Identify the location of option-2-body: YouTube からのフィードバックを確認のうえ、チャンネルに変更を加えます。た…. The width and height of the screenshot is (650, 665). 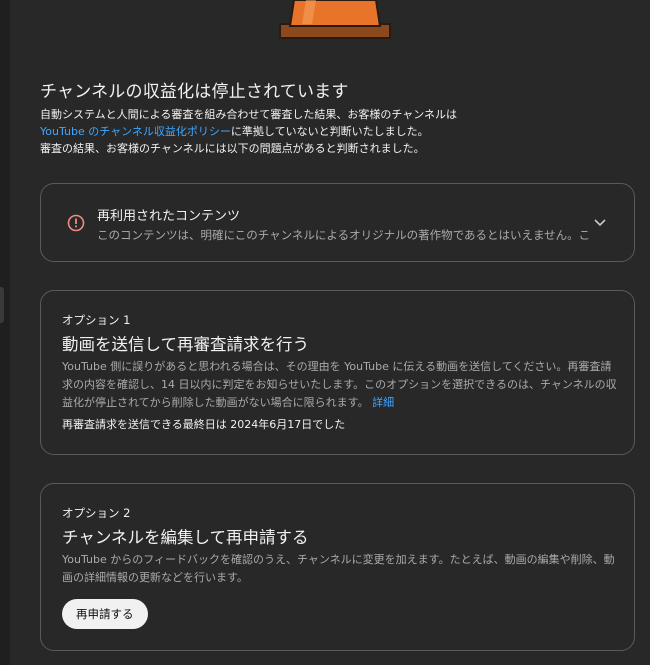
(338, 568).